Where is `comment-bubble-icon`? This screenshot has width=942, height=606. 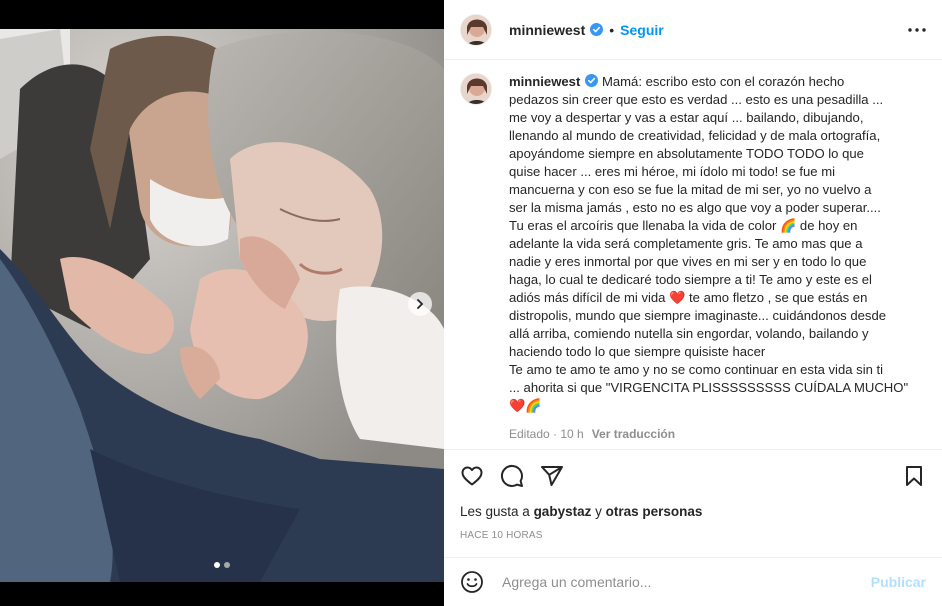 comment-bubble-icon is located at coordinates (512, 476).